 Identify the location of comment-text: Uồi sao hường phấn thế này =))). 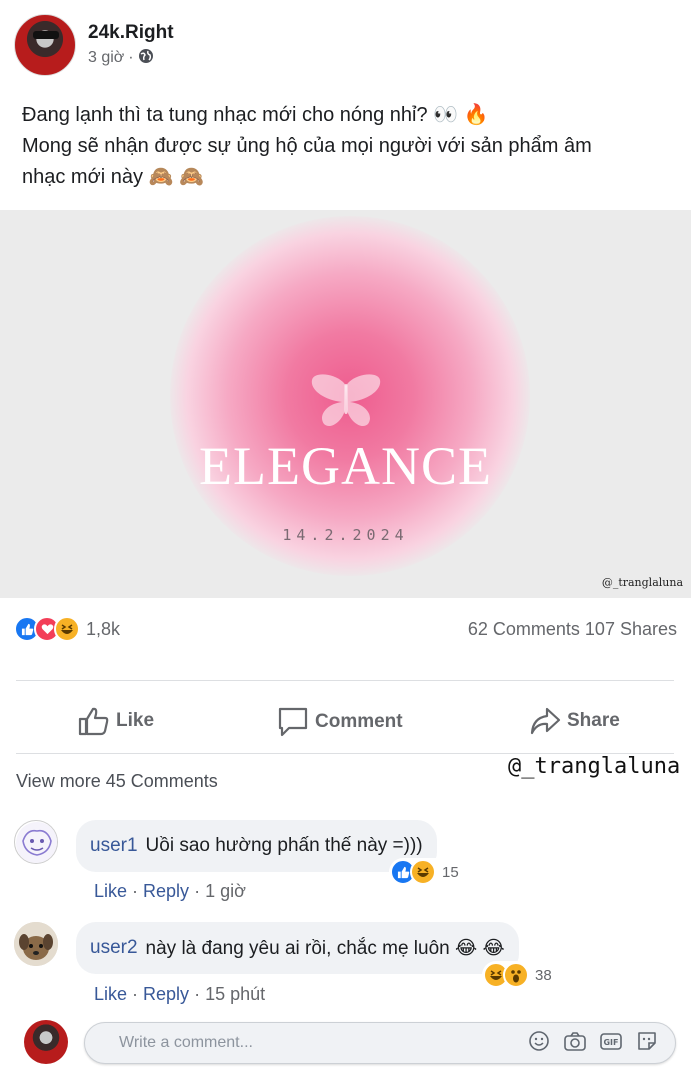
(284, 845).